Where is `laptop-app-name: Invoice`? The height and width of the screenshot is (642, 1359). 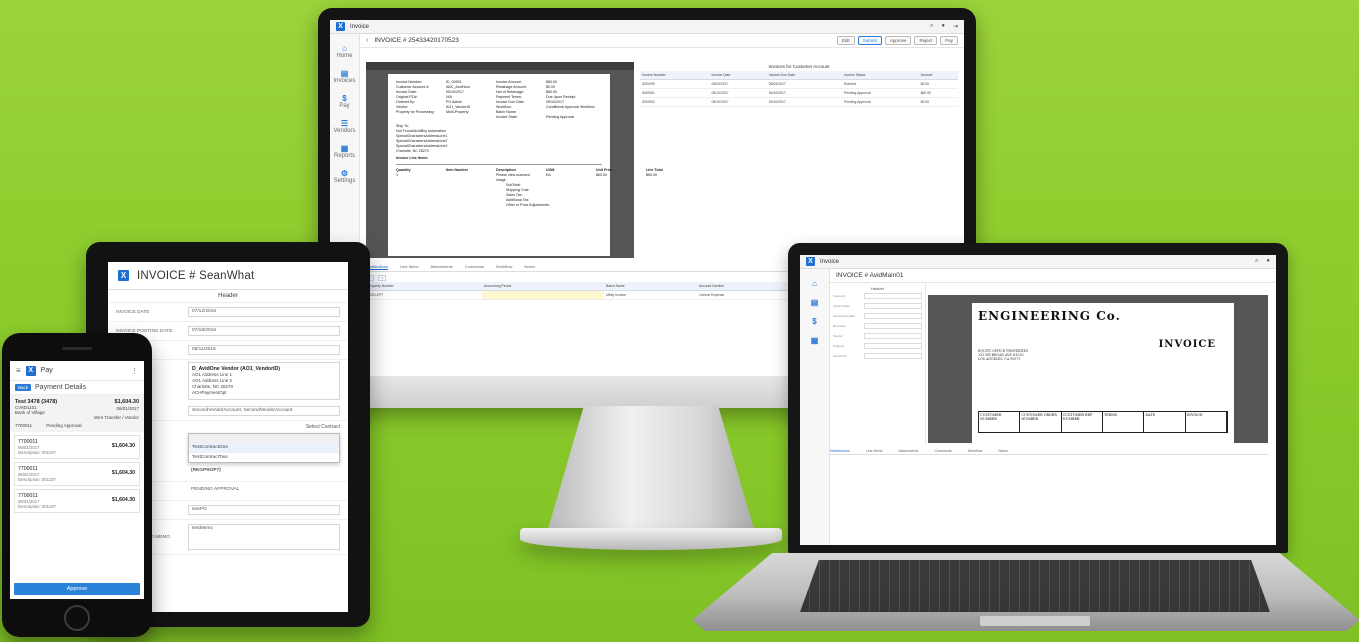
laptop-app-name: Invoice is located at coordinates (830, 261).